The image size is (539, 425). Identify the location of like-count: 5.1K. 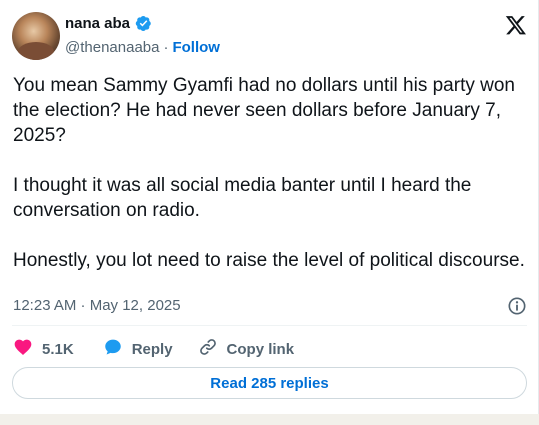
(58, 349).